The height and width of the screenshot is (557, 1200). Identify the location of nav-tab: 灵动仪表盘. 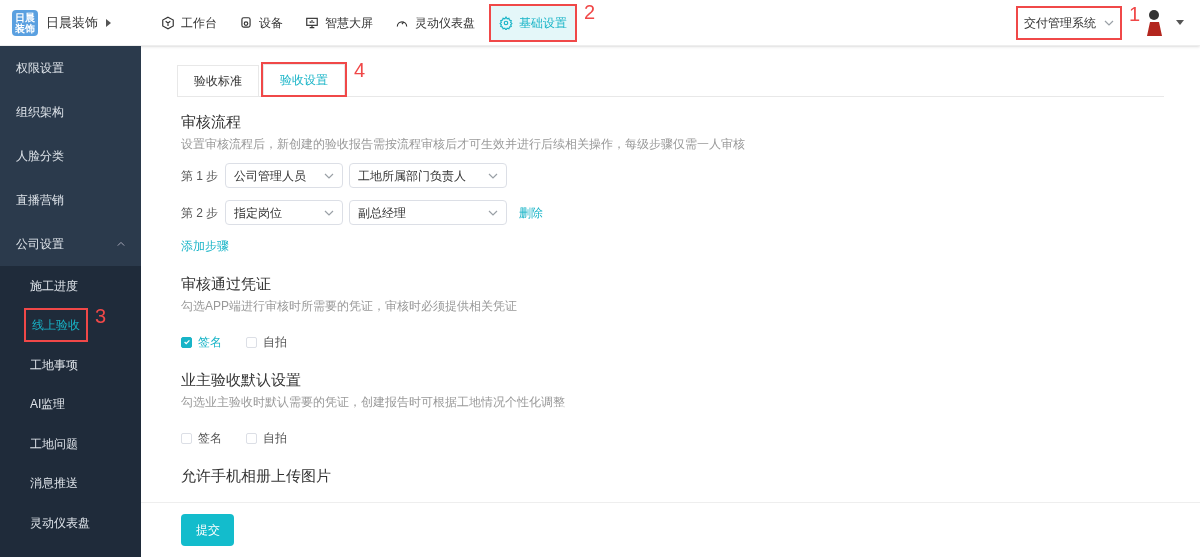
(435, 22).